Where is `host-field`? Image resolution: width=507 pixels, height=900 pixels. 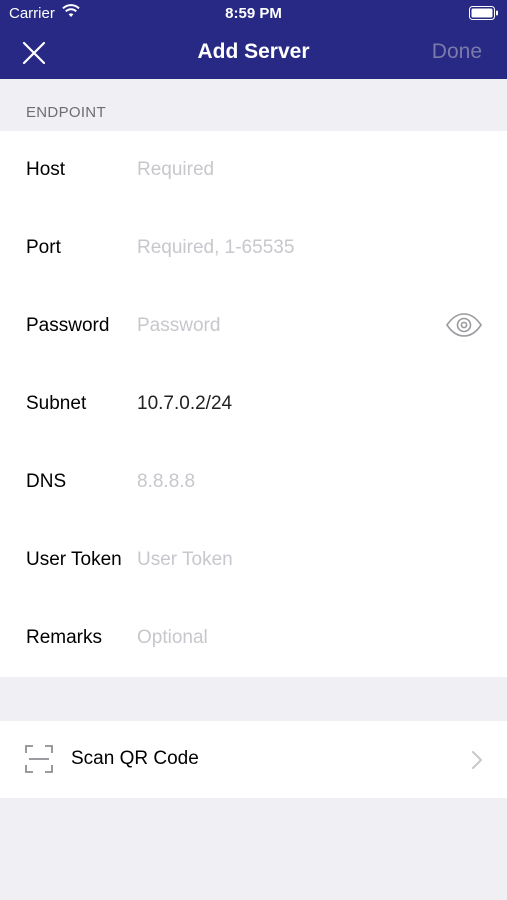
host-field is located at coordinates (282, 170).